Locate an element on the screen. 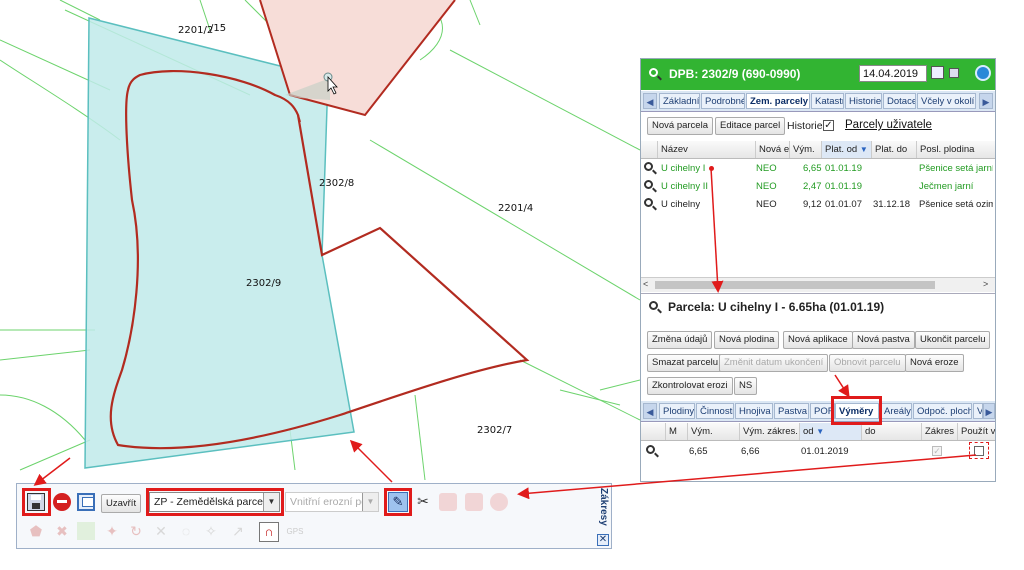  tab-podrobne: Podrobné is located at coordinates (723, 101).